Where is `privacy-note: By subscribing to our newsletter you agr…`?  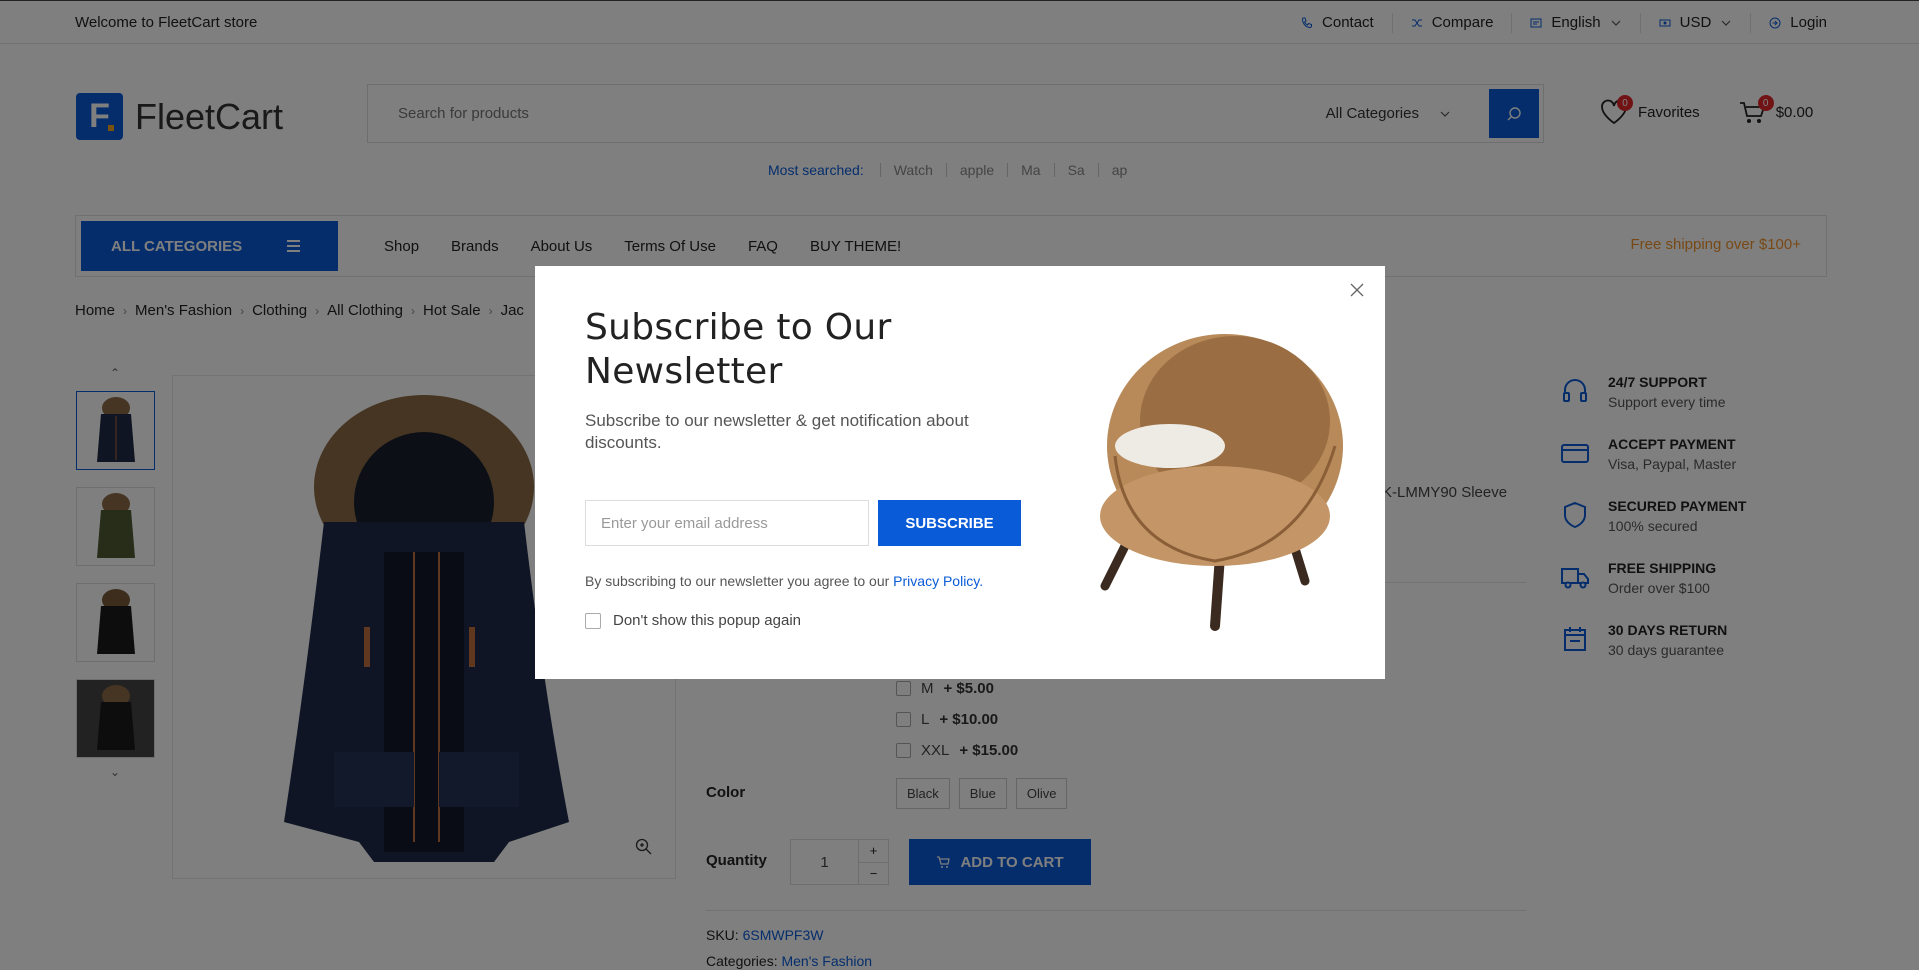
privacy-note: By subscribing to our newsletter you agr… is located at coordinates (784, 581).